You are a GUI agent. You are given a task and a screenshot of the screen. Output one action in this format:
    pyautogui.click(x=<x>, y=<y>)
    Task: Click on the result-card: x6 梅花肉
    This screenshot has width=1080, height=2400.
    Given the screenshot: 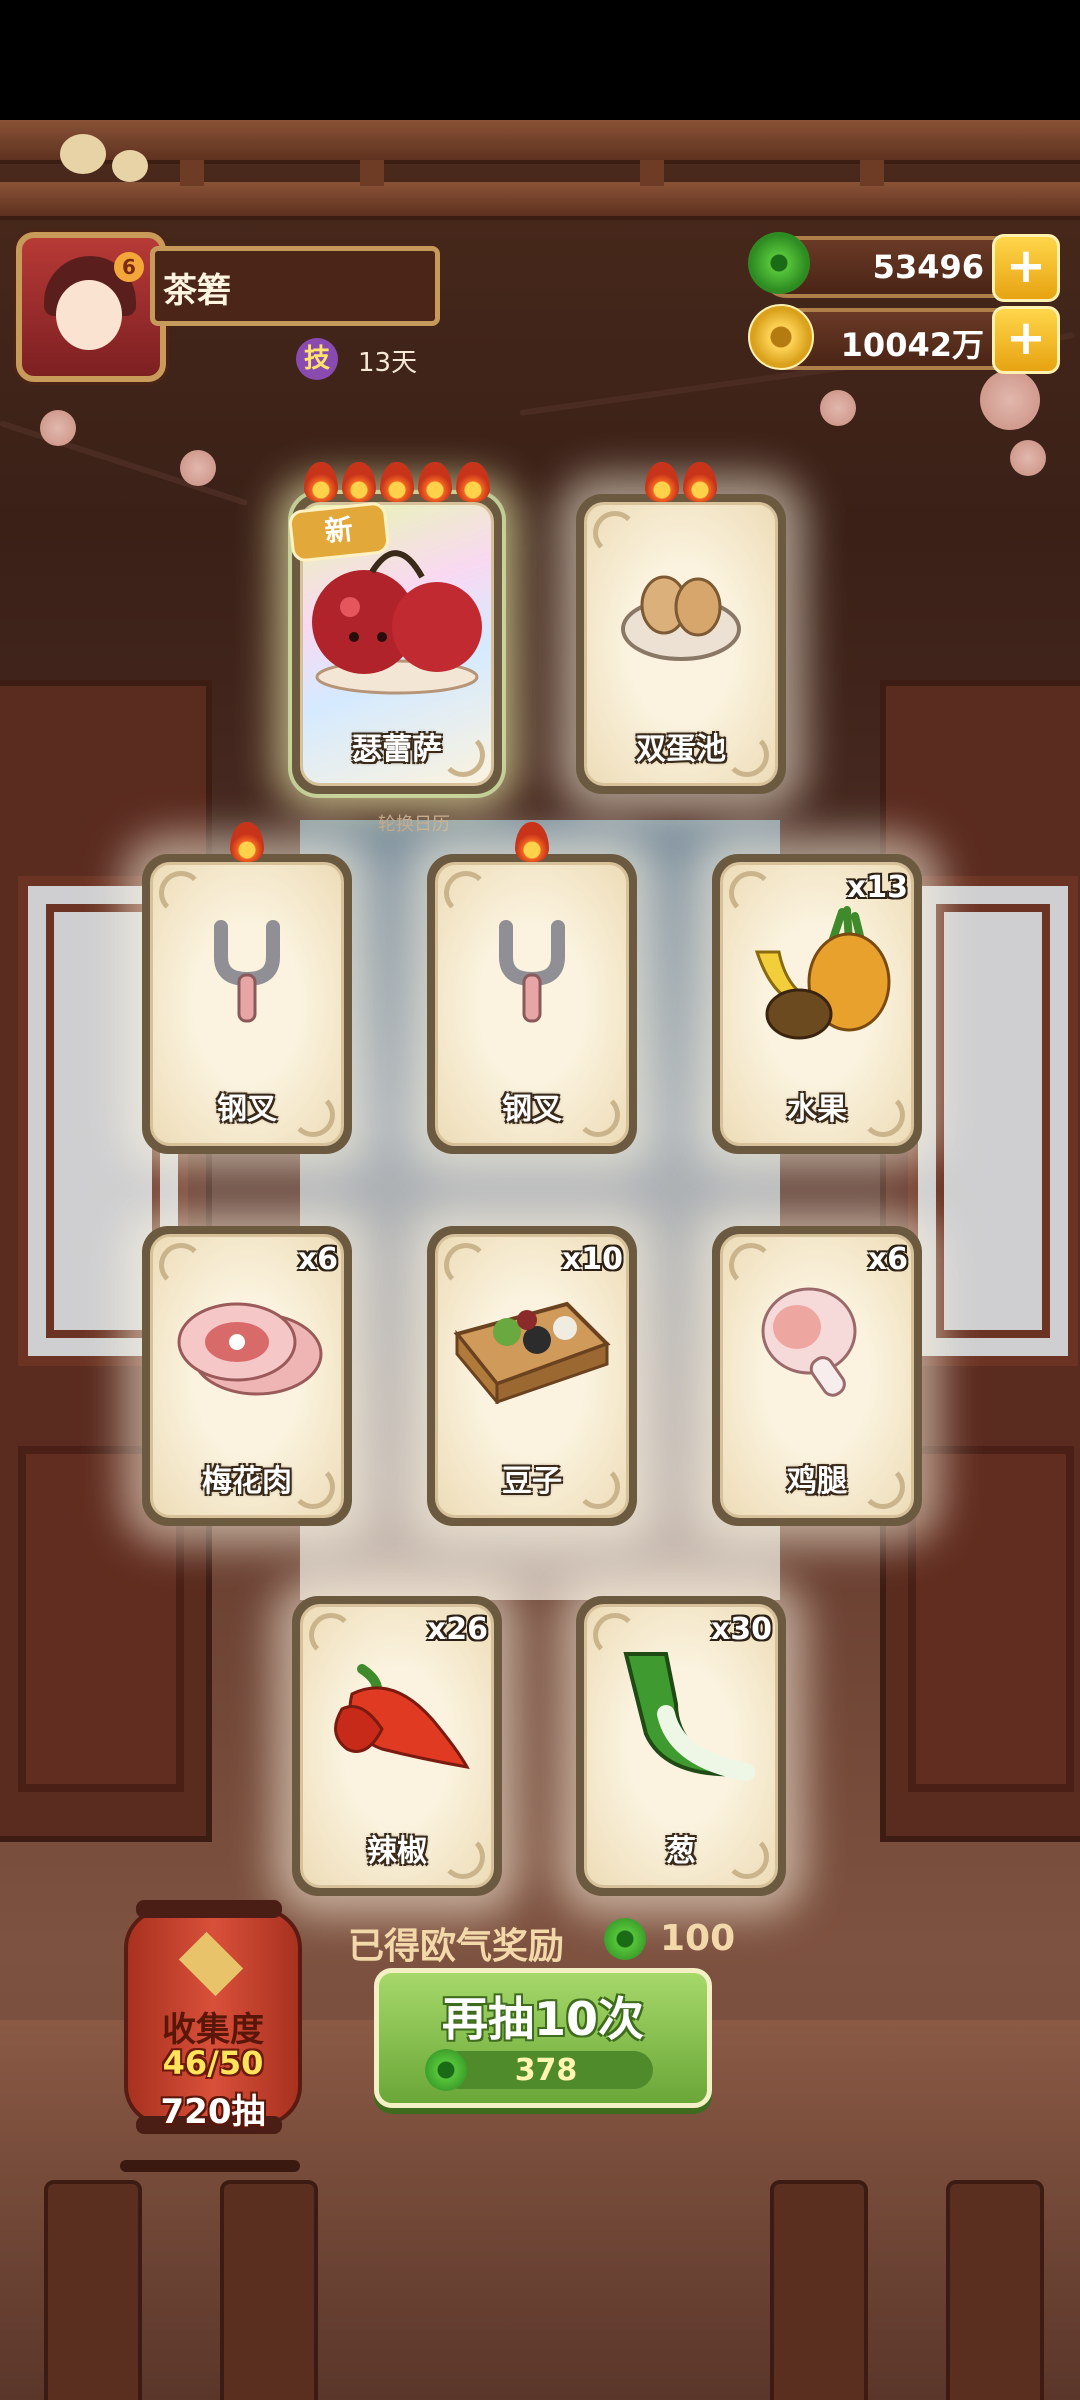 What is the action you would take?
    pyautogui.click(x=247, y=1376)
    